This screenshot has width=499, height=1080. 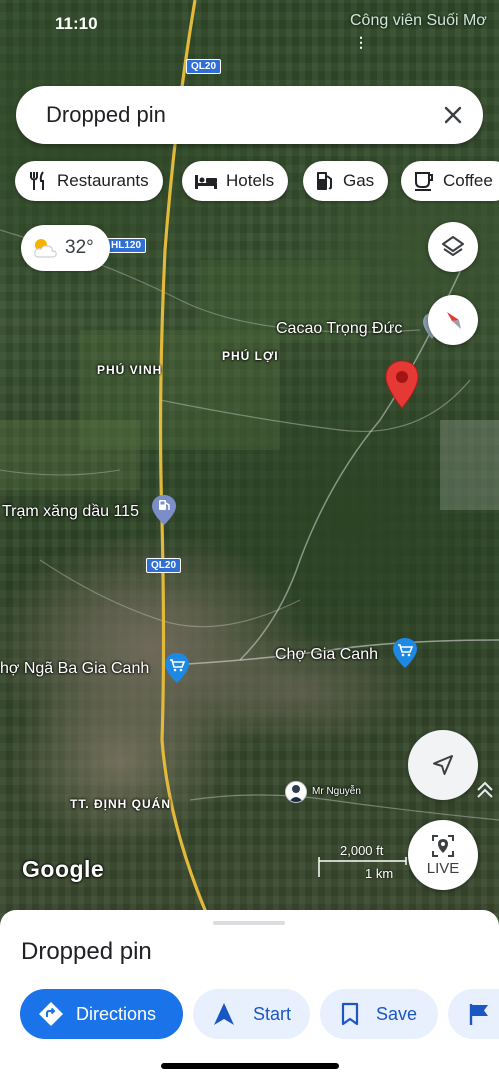 I want to click on directions-button: Directions, so click(x=101, y=1014).